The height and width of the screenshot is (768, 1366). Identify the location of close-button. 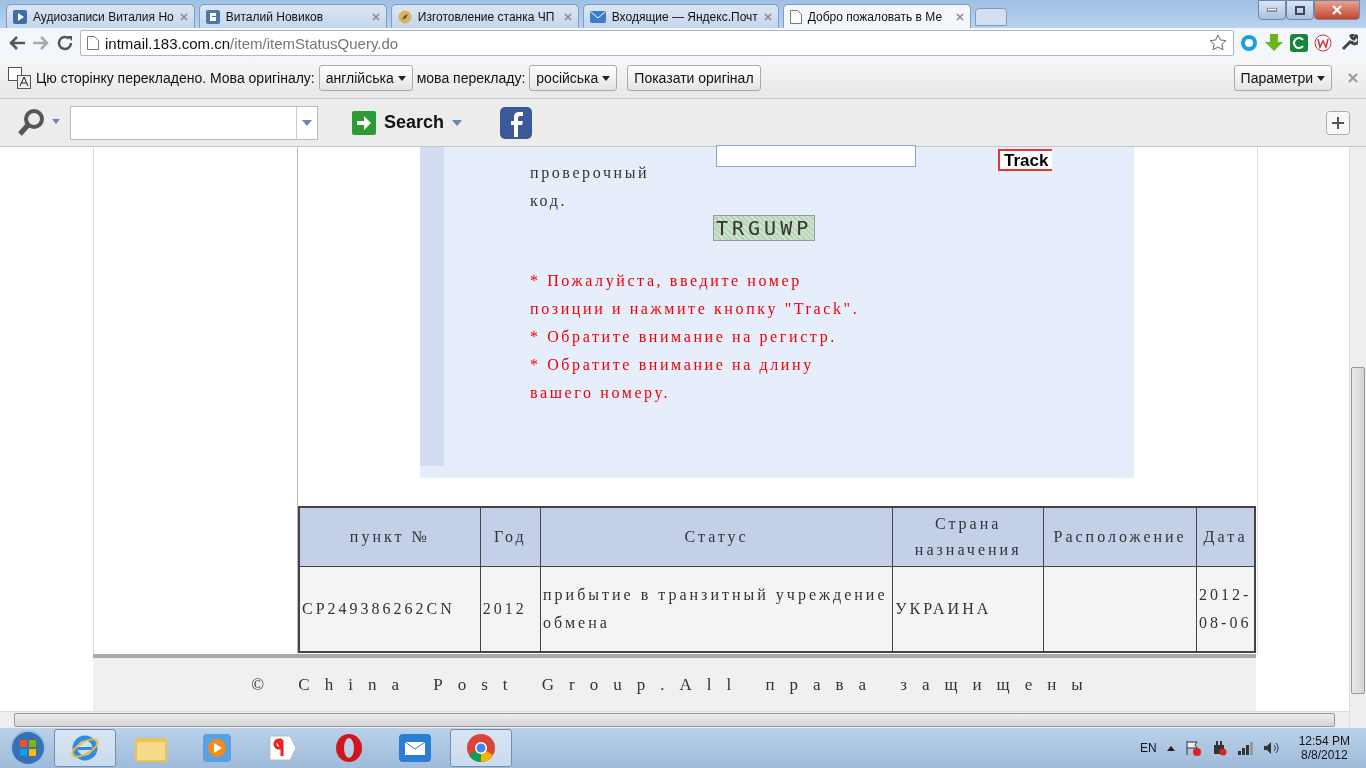
(1337, 10).